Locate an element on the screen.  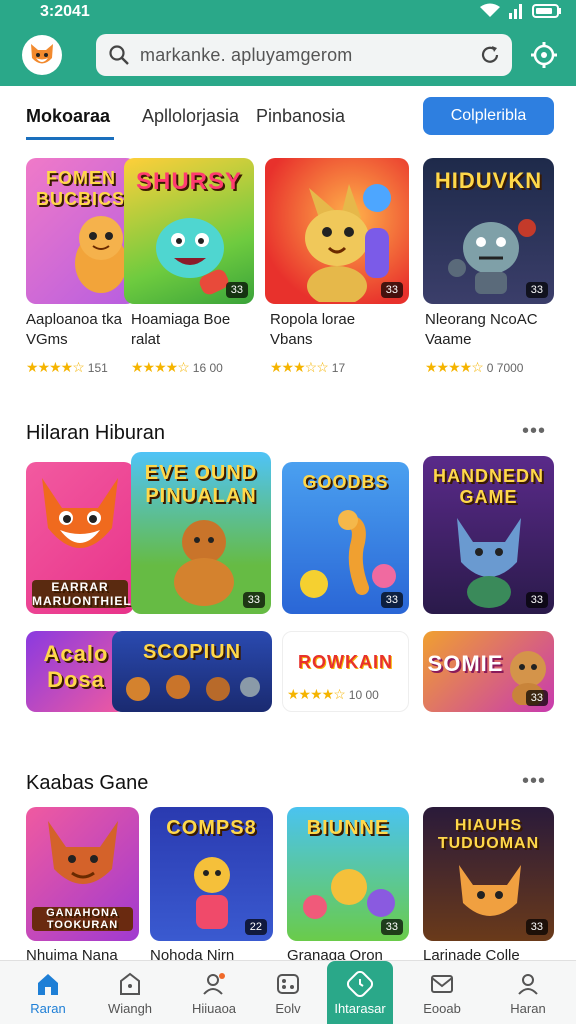
game-tile: COMPS8 22 is located at coordinates (211, 874).